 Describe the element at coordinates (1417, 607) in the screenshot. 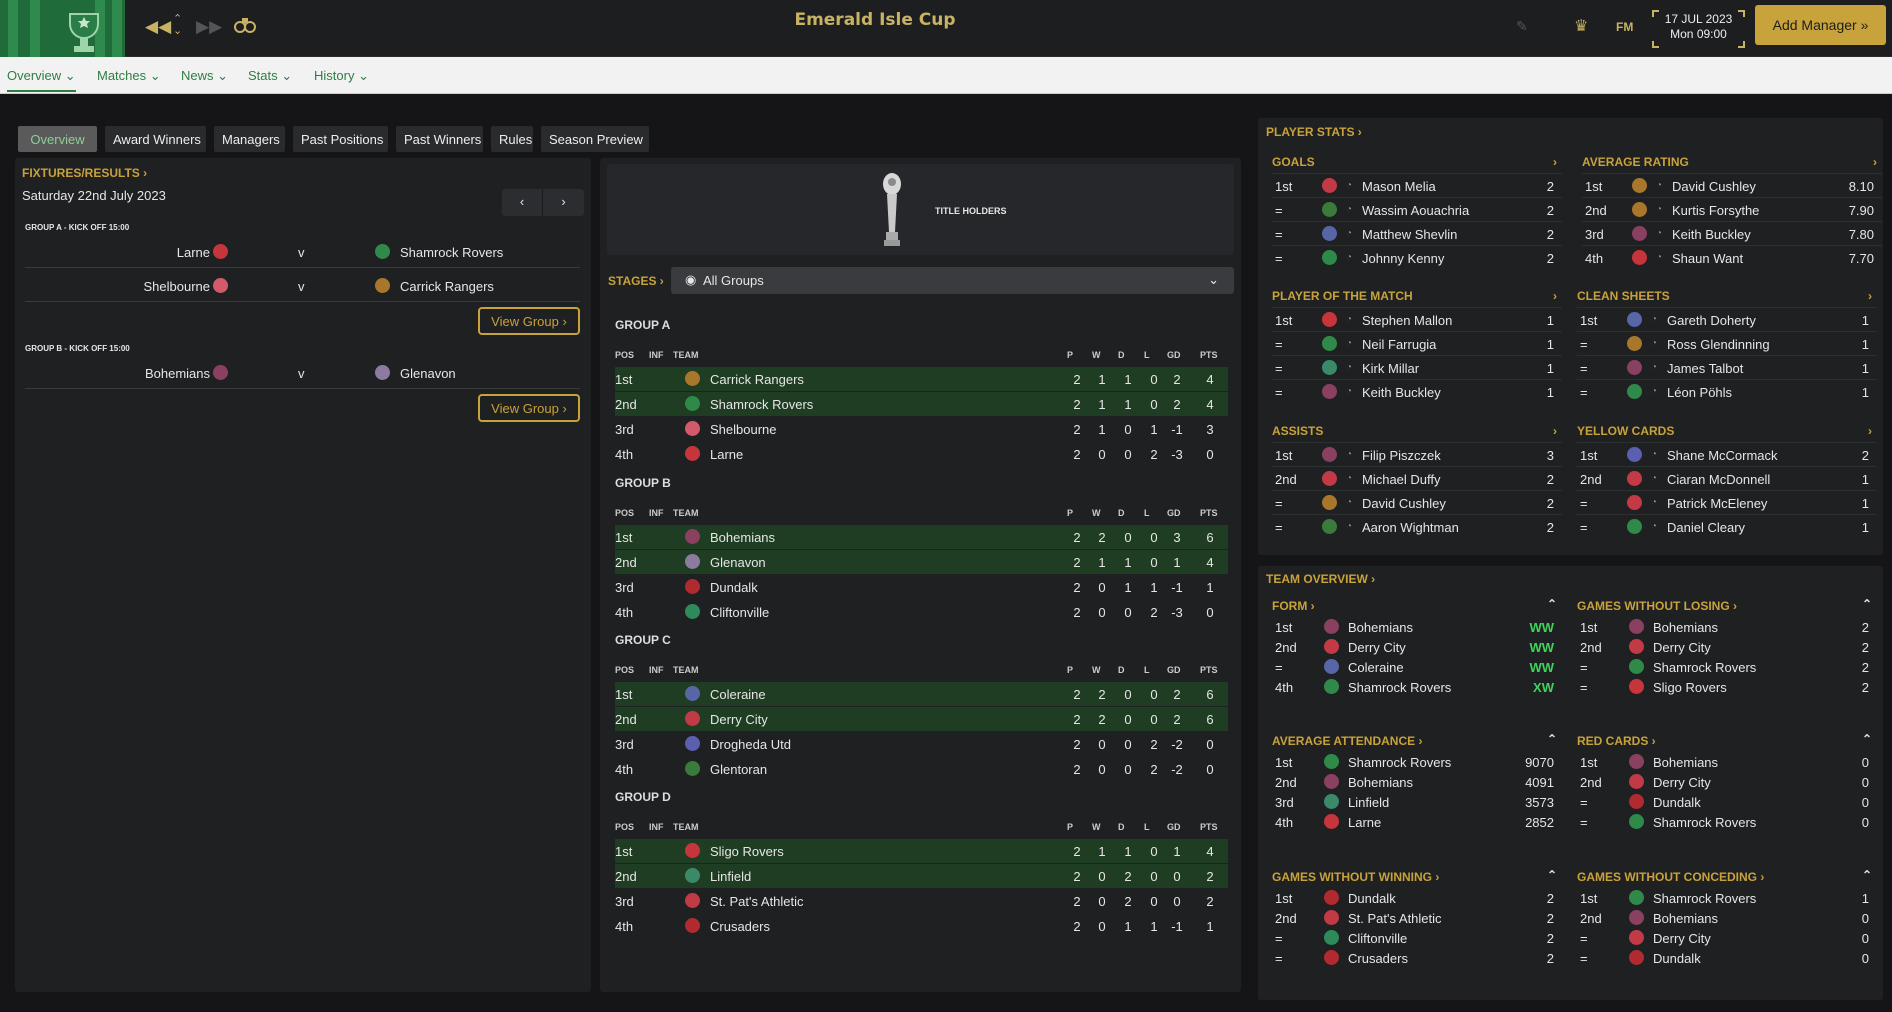

I see `form-title: FORM › ⌃` at that location.